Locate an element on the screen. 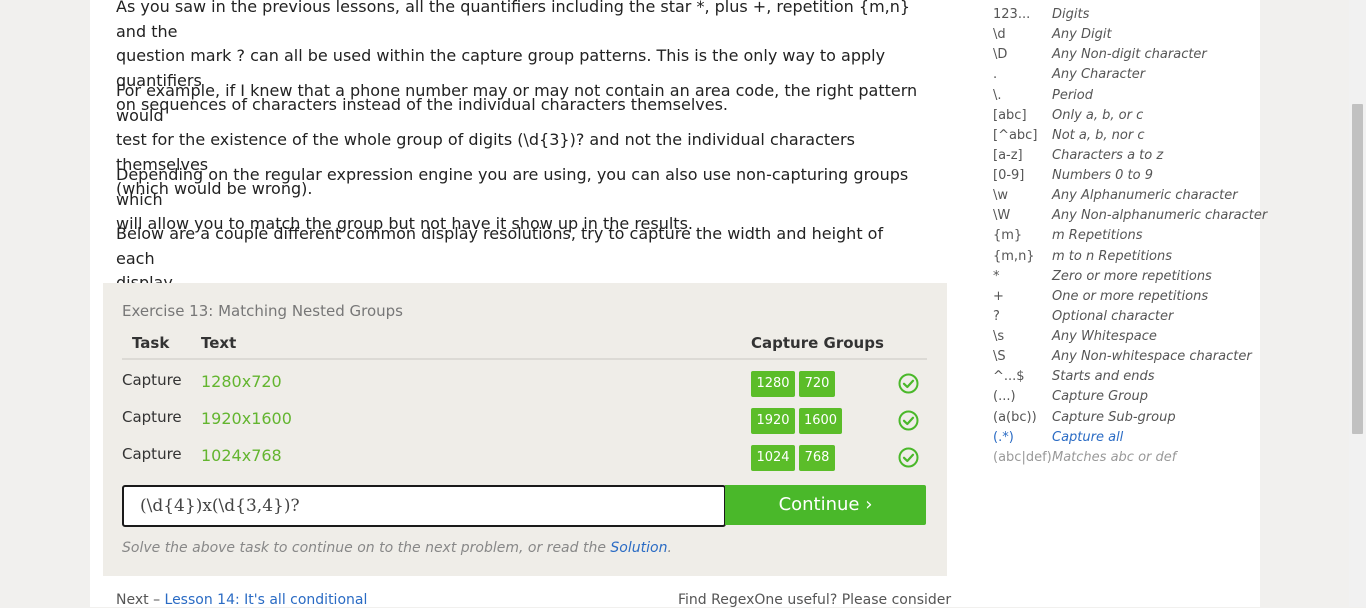 The width and height of the screenshot is (1366, 608). cheatsheet-row: 123... Digits is located at coordinates (1128, 15).